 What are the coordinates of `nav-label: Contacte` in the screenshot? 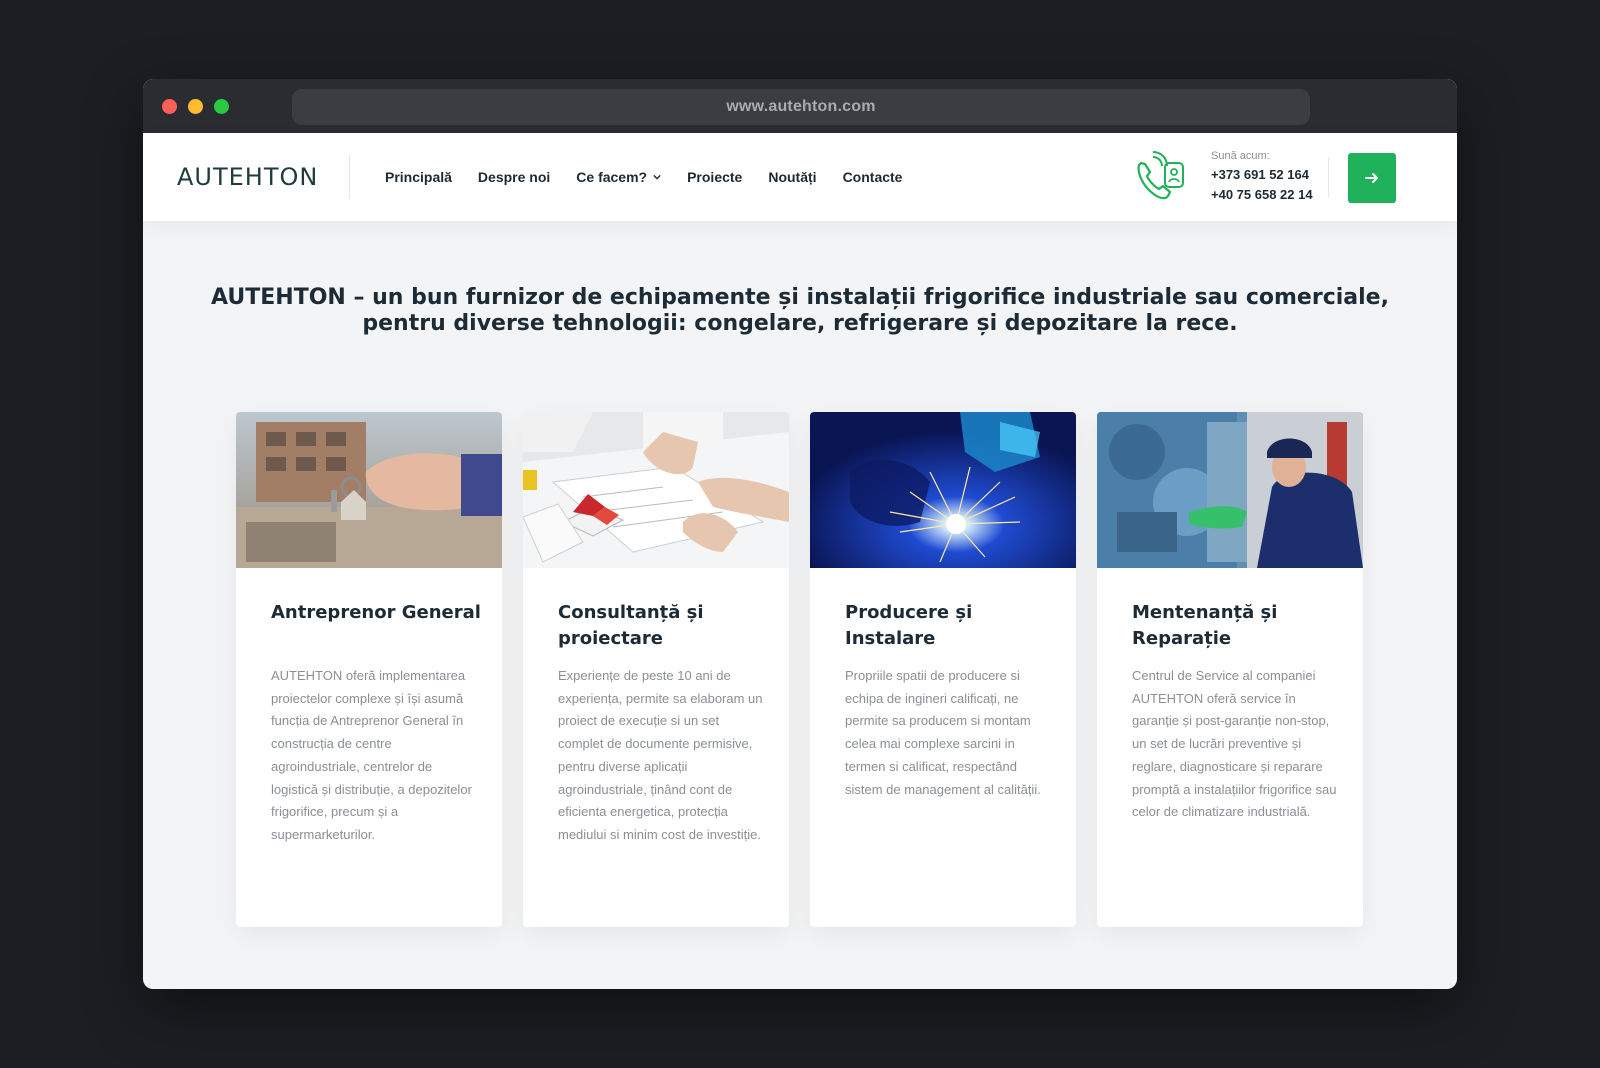 It's located at (872, 177).